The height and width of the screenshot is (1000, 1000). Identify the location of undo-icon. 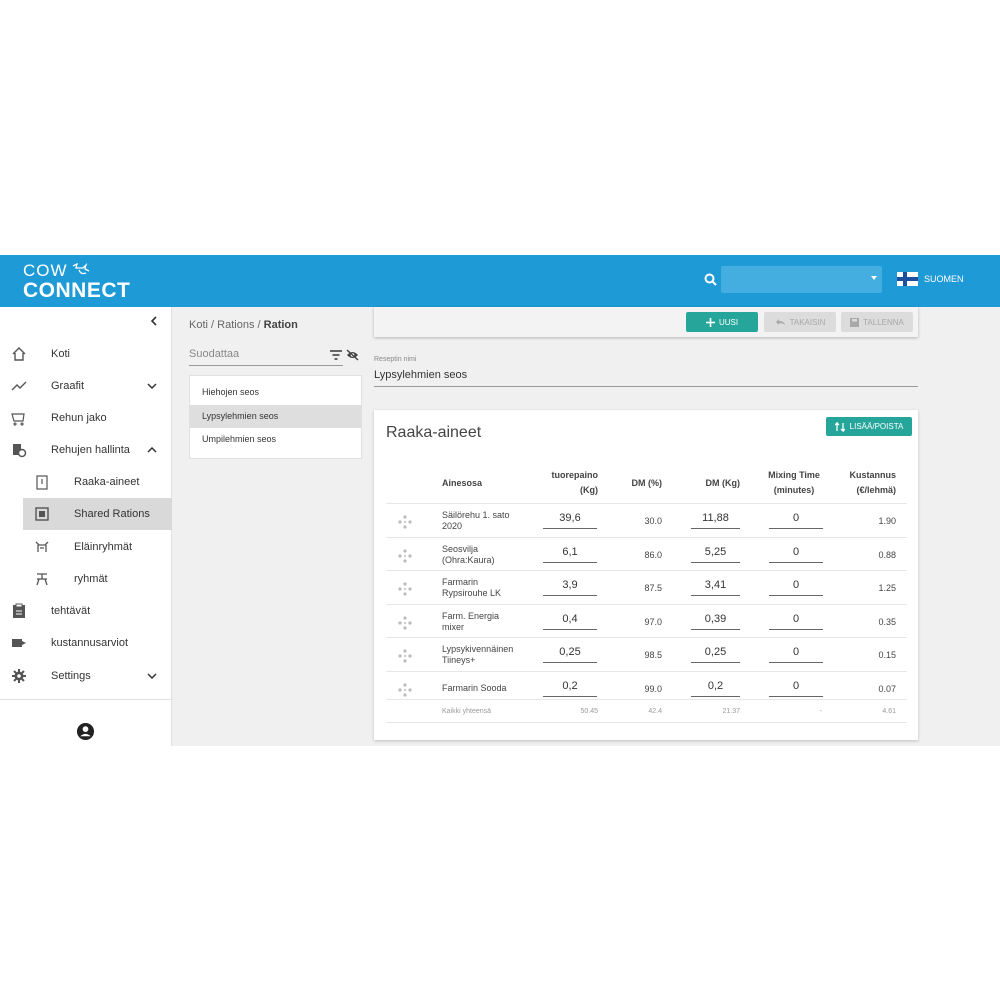
(780, 322).